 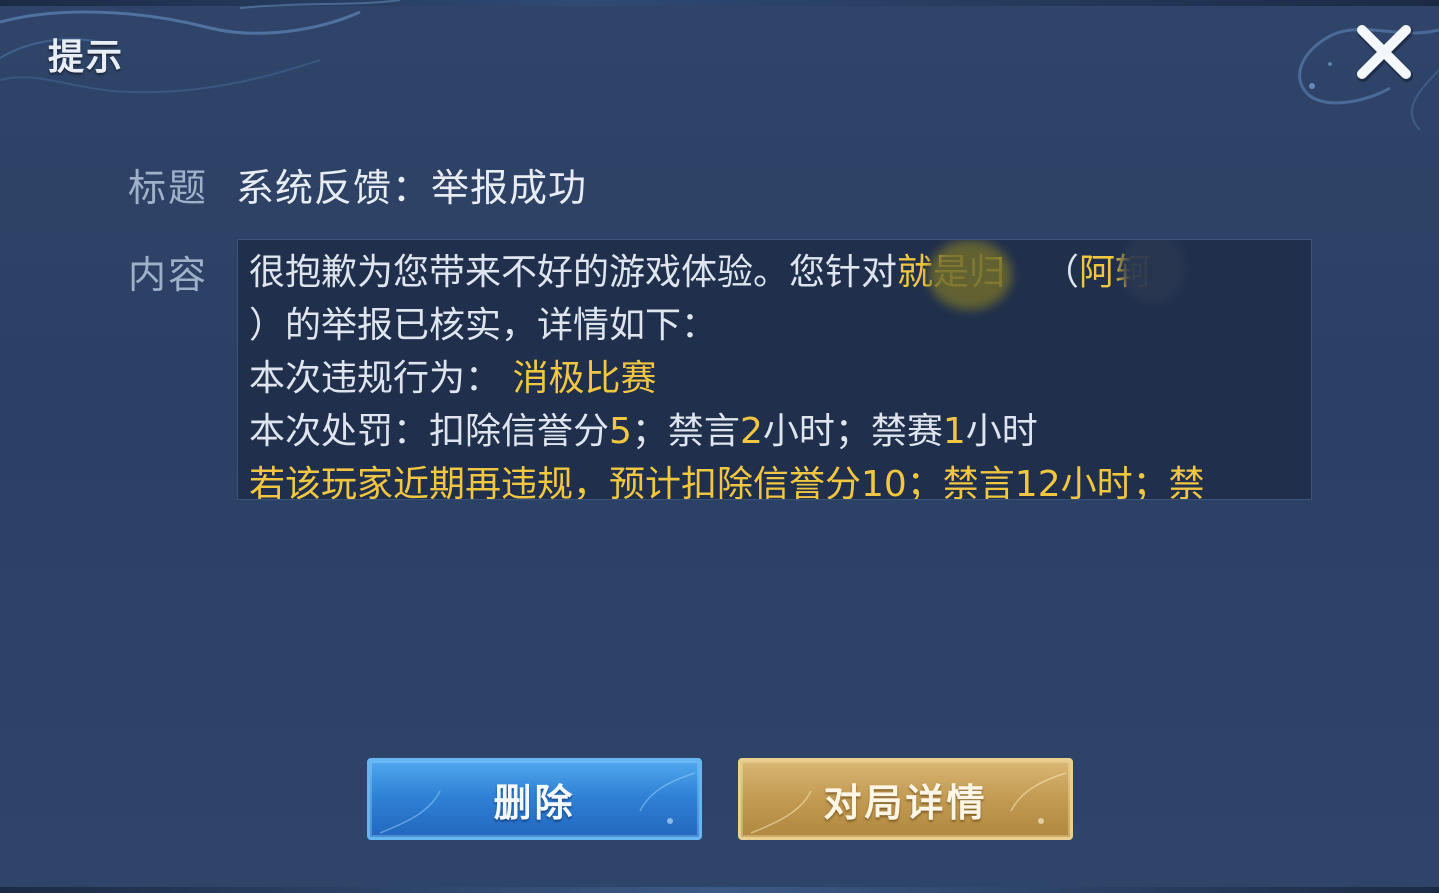 I want to click on bottom-border, so click(x=719, y=890).